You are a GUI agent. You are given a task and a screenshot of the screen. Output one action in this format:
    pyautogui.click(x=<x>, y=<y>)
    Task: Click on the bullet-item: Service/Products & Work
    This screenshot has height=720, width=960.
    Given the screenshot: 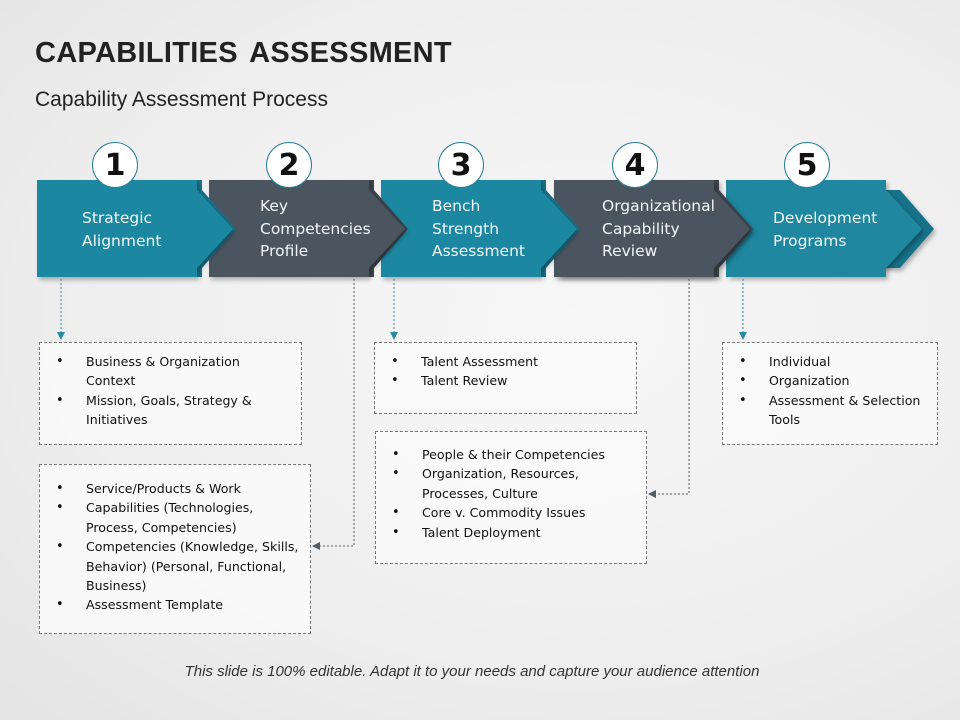 What is the action you would take?
    pyautogui.click(x=178, y=489)
    